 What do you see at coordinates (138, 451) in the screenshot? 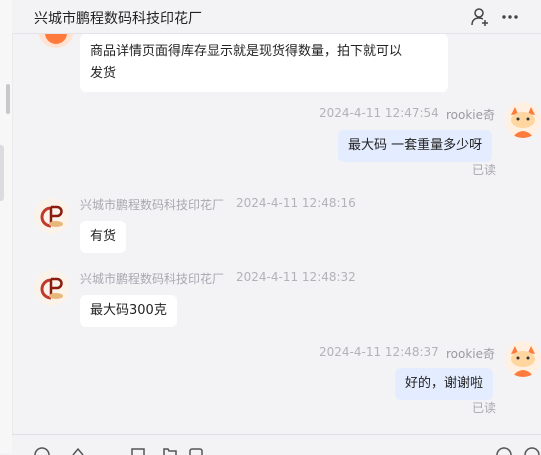
I see `image-icon` at bounding box center [138, 451].